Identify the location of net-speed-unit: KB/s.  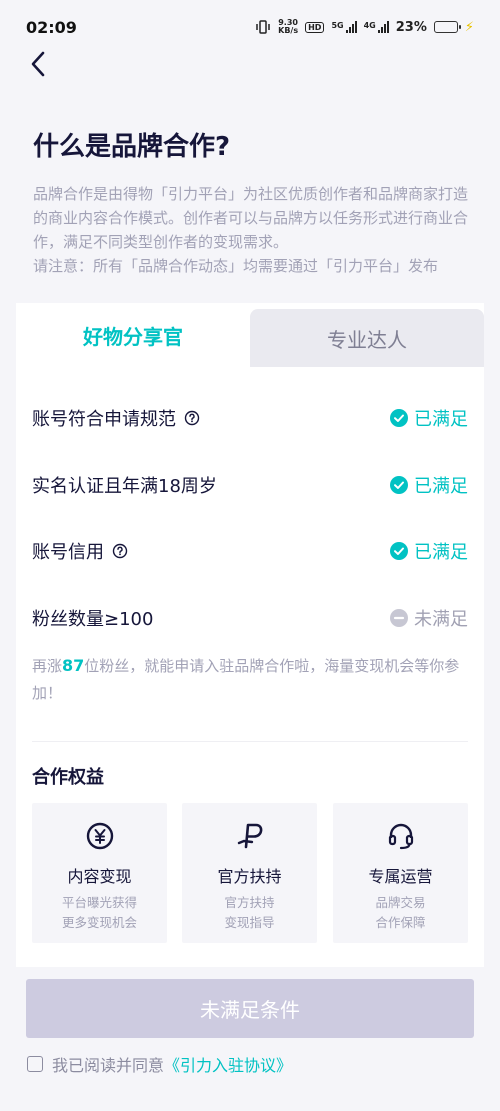
(288, 30).